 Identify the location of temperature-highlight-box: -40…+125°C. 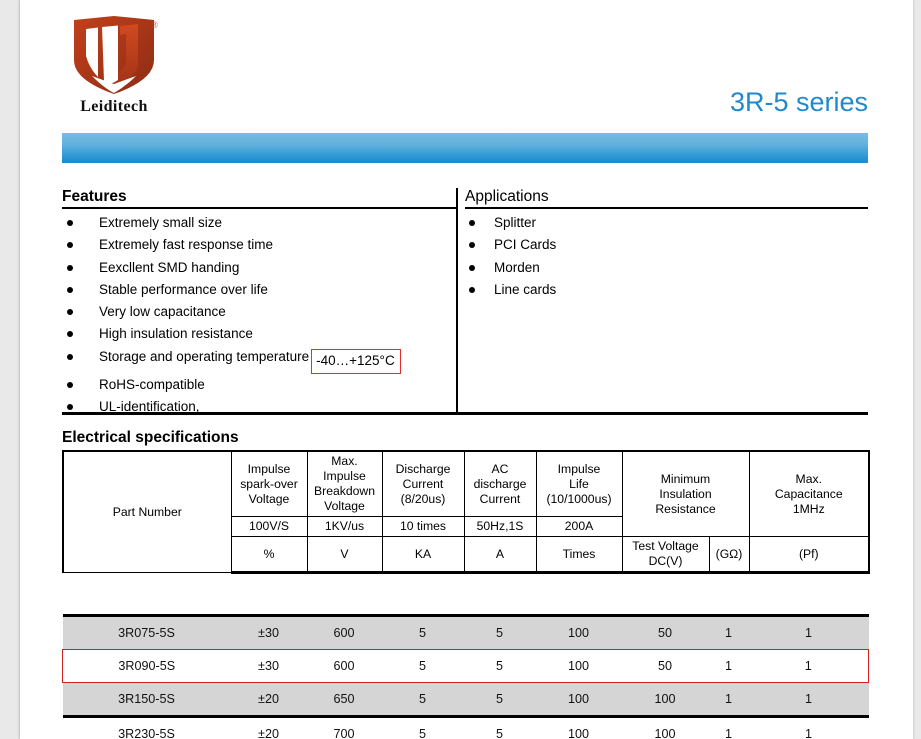
(356, 361).